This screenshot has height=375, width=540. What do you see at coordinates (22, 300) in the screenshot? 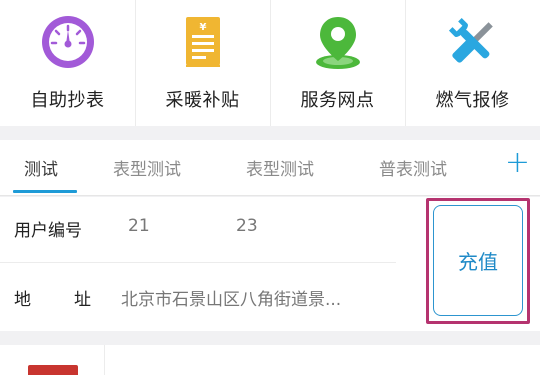
I see `address-label-char1: 地` at bounding box center [22, 300].